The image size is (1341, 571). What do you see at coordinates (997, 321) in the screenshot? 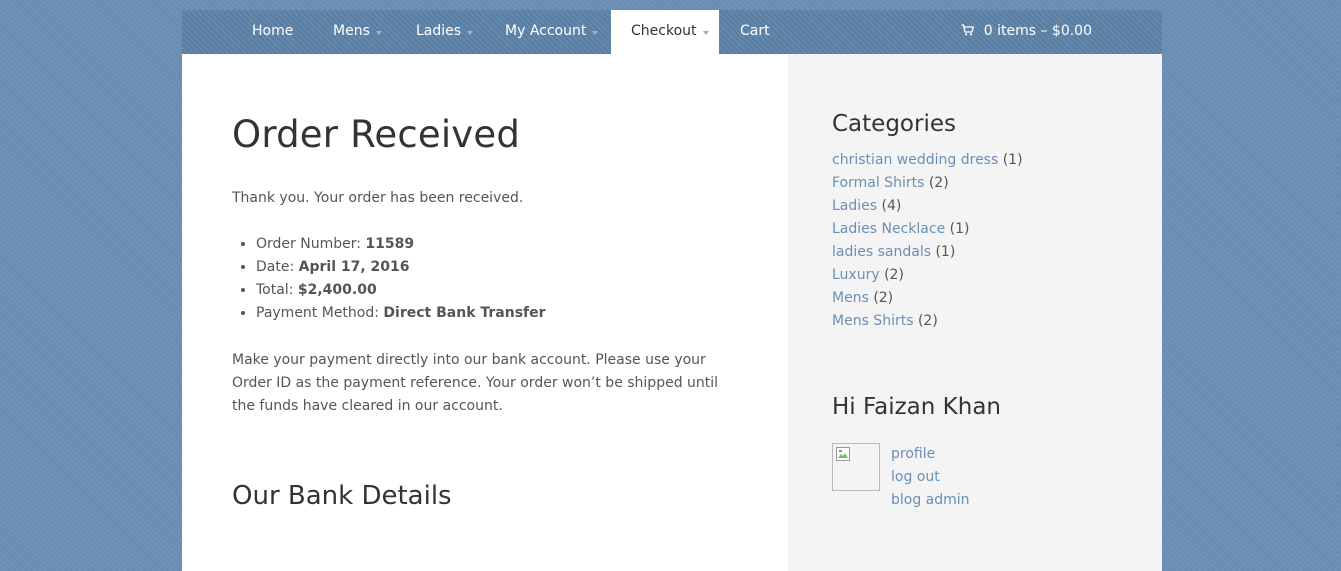
I see `list-item: Mens Shirts (2)` at bounding box center [997, 321].